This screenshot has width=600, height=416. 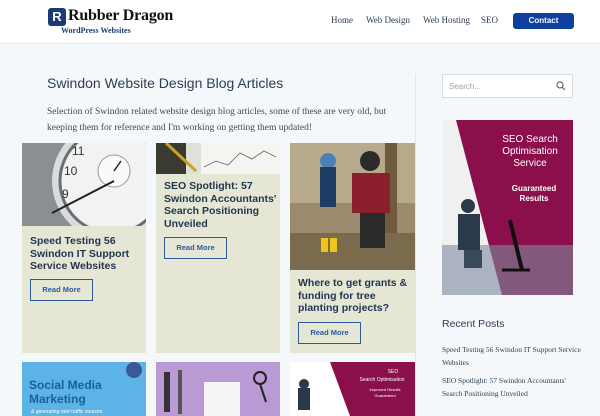 What do you see at coordinates (165, 83) in the screenshot?
I see `page-title: Swindon Website Design Blog Articles` at bounding box center [165, 83].